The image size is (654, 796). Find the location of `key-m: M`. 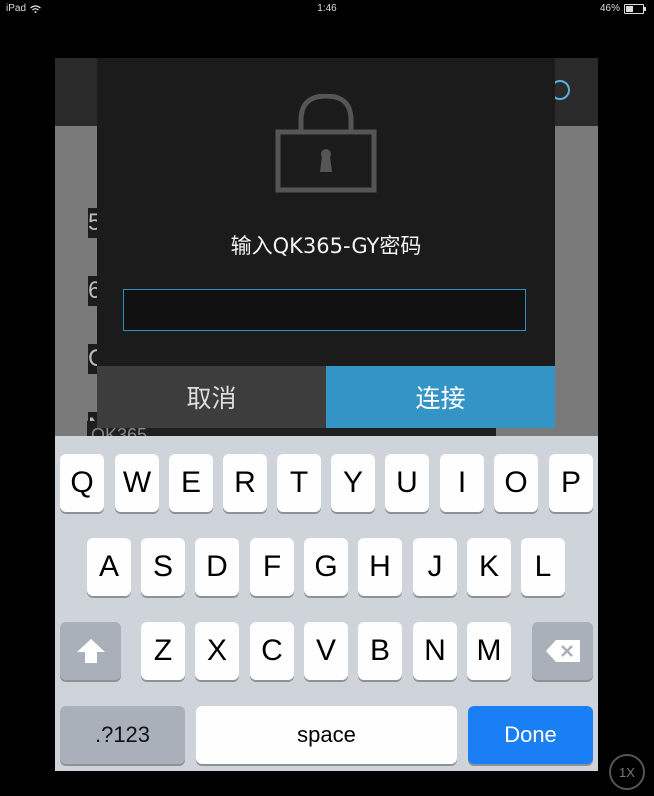

key-m: M is located at coordinates (489, 651).